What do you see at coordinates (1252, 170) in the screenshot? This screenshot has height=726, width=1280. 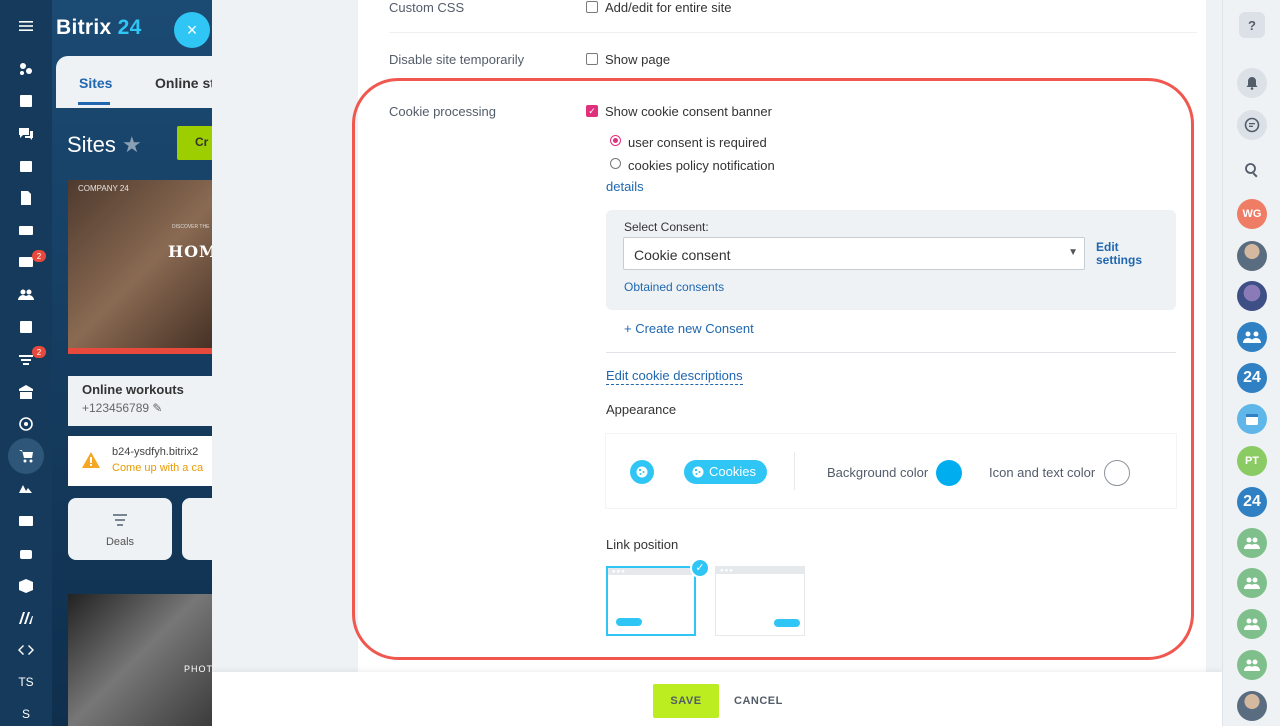 I see `search-icon` at bounding box center [1252, 170].